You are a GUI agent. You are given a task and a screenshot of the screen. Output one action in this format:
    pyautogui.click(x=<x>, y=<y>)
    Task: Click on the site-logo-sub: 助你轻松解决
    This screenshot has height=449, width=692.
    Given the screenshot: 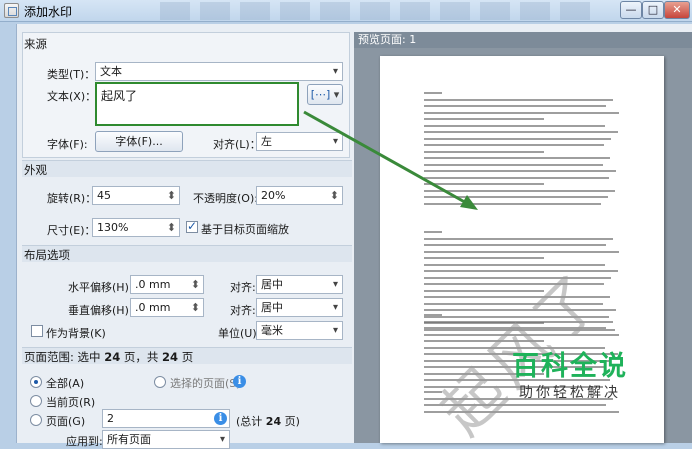 What is the action you would take?
    pyautogui.click(x=570, y=393)
    